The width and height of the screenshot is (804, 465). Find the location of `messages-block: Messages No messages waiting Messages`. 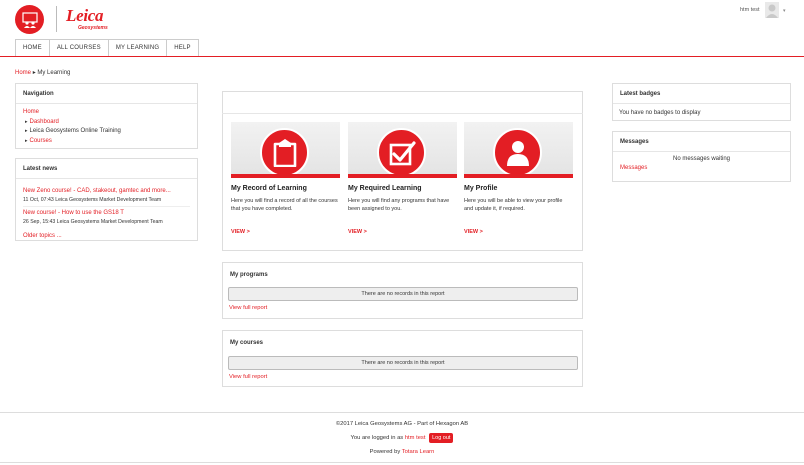

messages-block: Messages No messages waiting Messages is located at coordinates (701, 156).